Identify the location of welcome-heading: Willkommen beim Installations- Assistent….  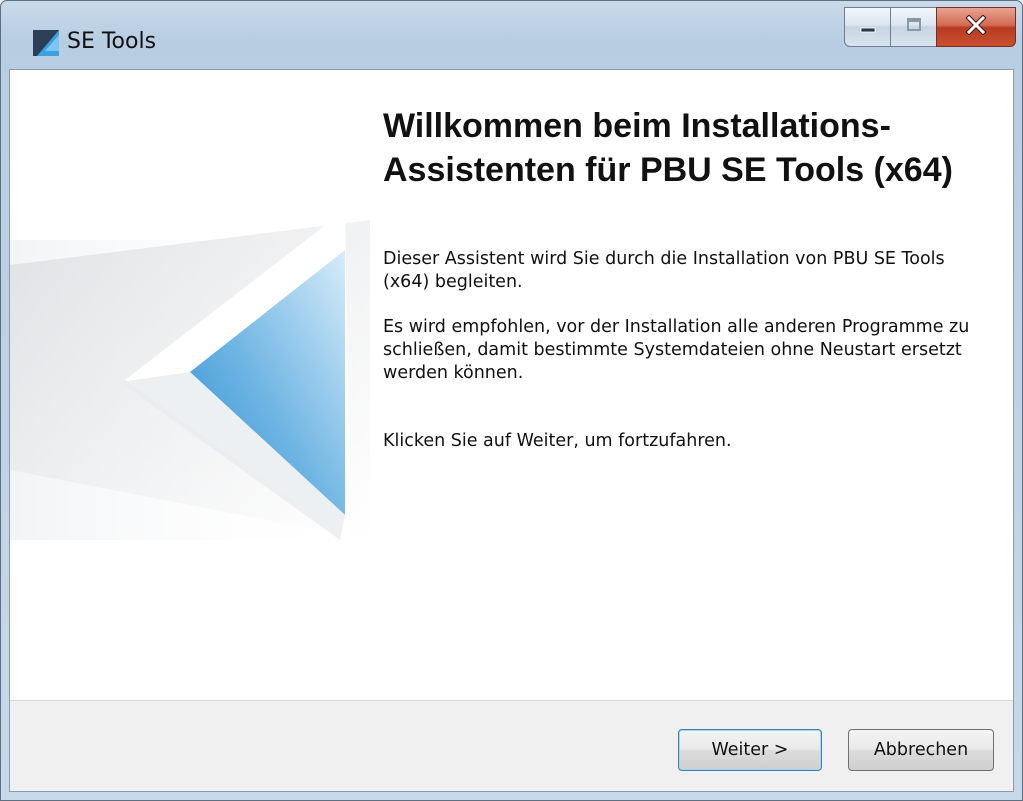
(668, 148).